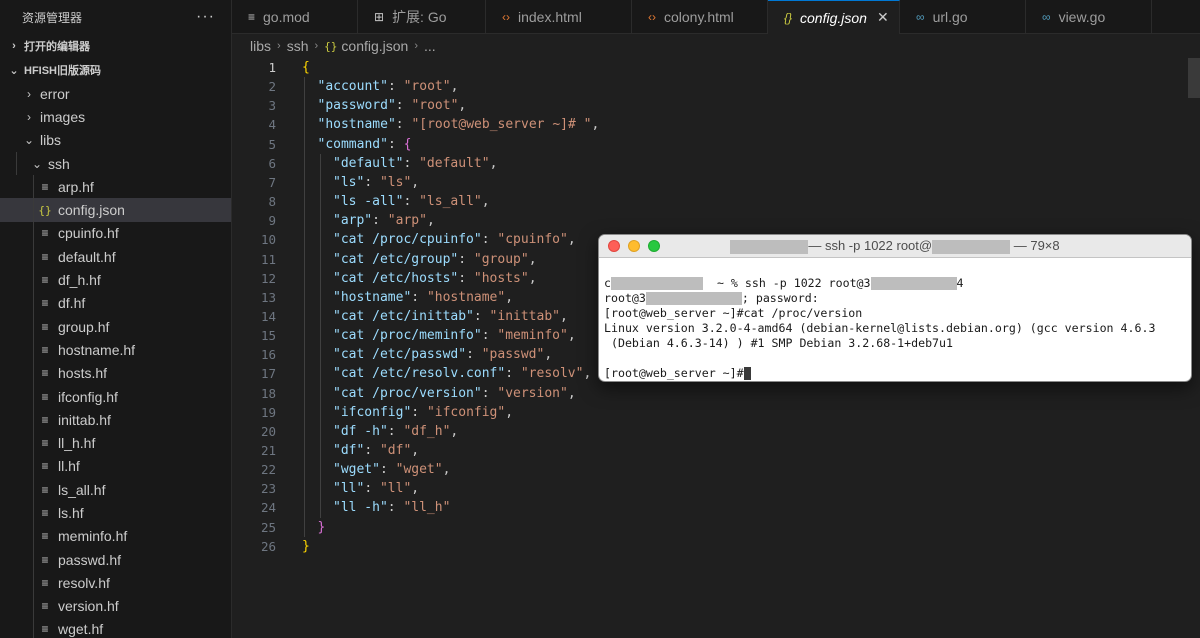 Image resolution: width=1200 pixels, height=638 pixels. What do you see at coordinates (360, 431) in the screenshot?
I see `code-token: "df -h"` at bounding box center [360, 431].